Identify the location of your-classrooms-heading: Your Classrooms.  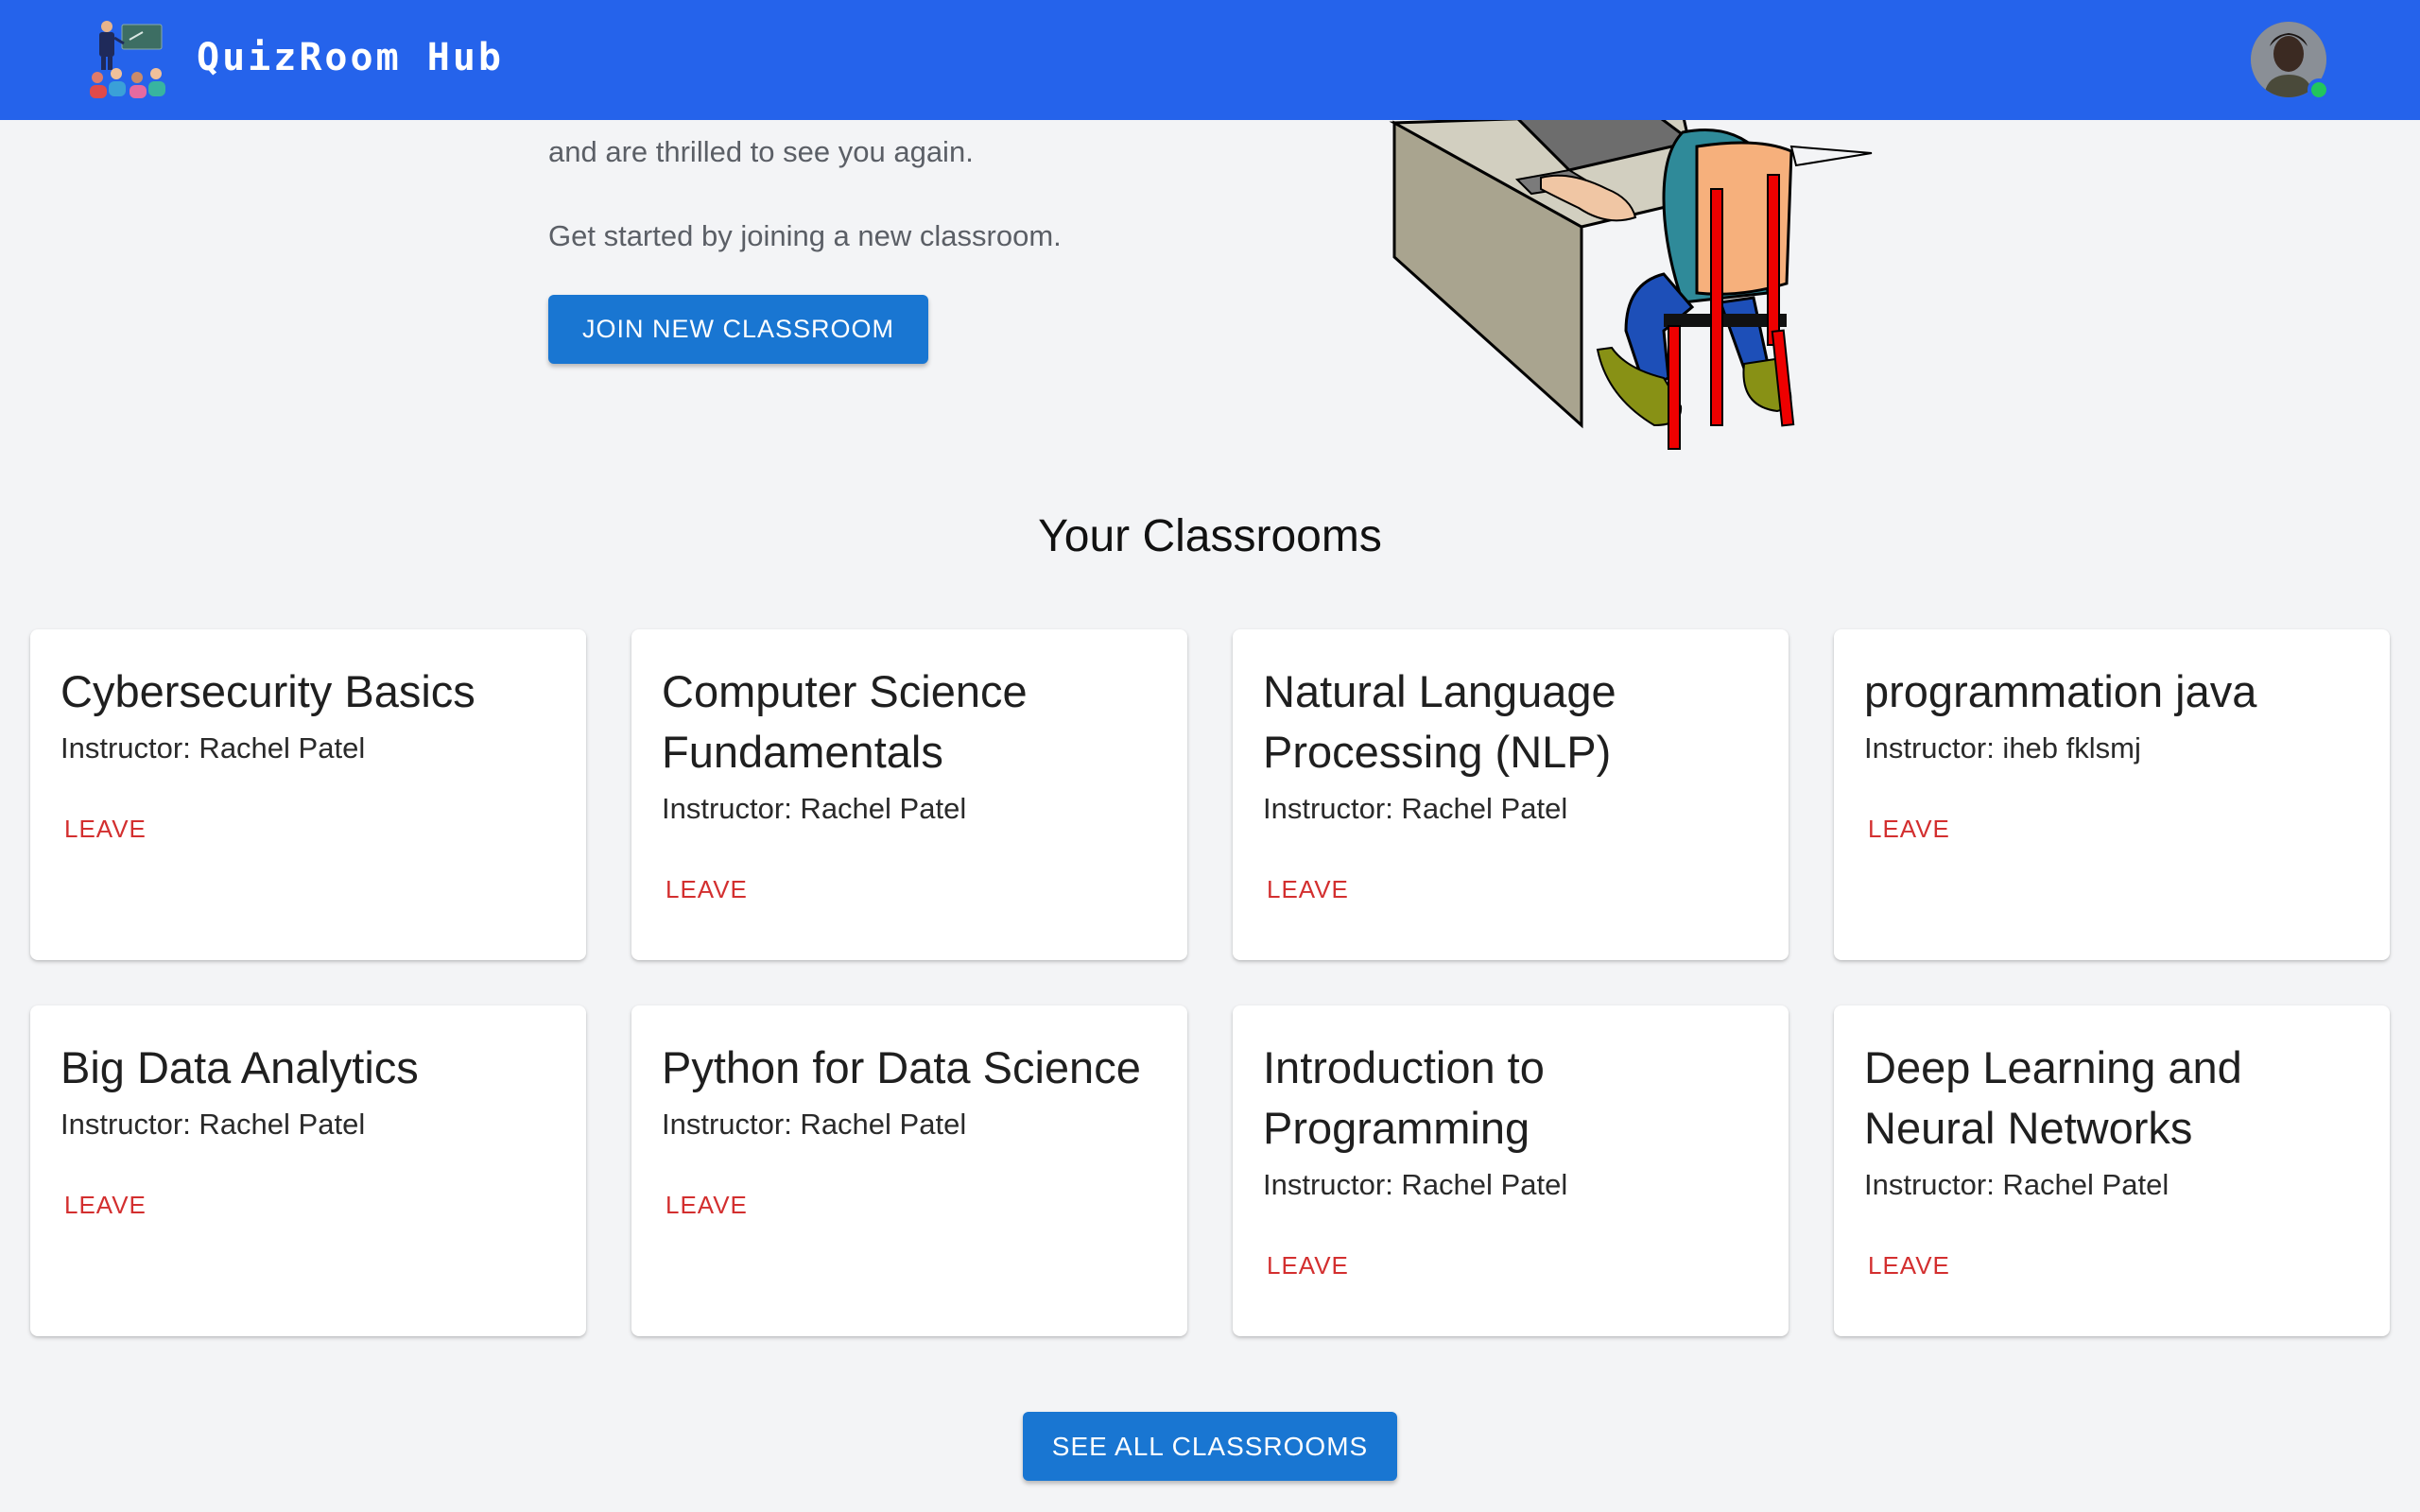
(1210, 536).